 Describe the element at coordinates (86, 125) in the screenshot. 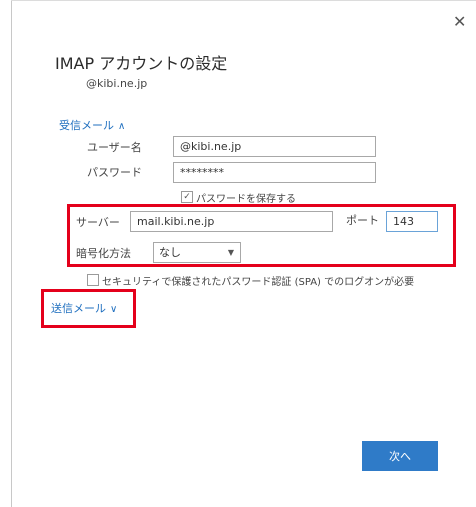

I see `incoming-mail-label: 受信メール` at that location.